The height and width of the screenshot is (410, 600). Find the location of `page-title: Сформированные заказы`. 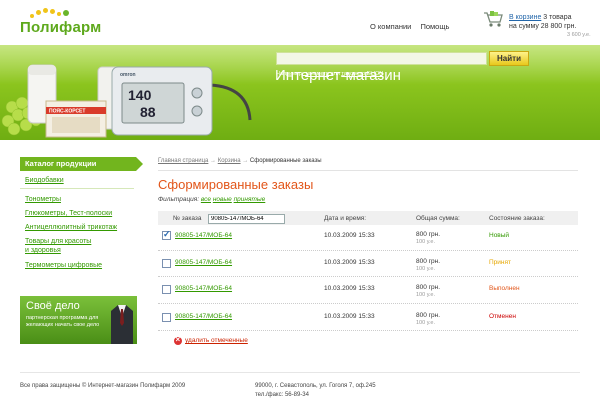

page-title: Сформированные заказы is located at coordinates (236, 184).